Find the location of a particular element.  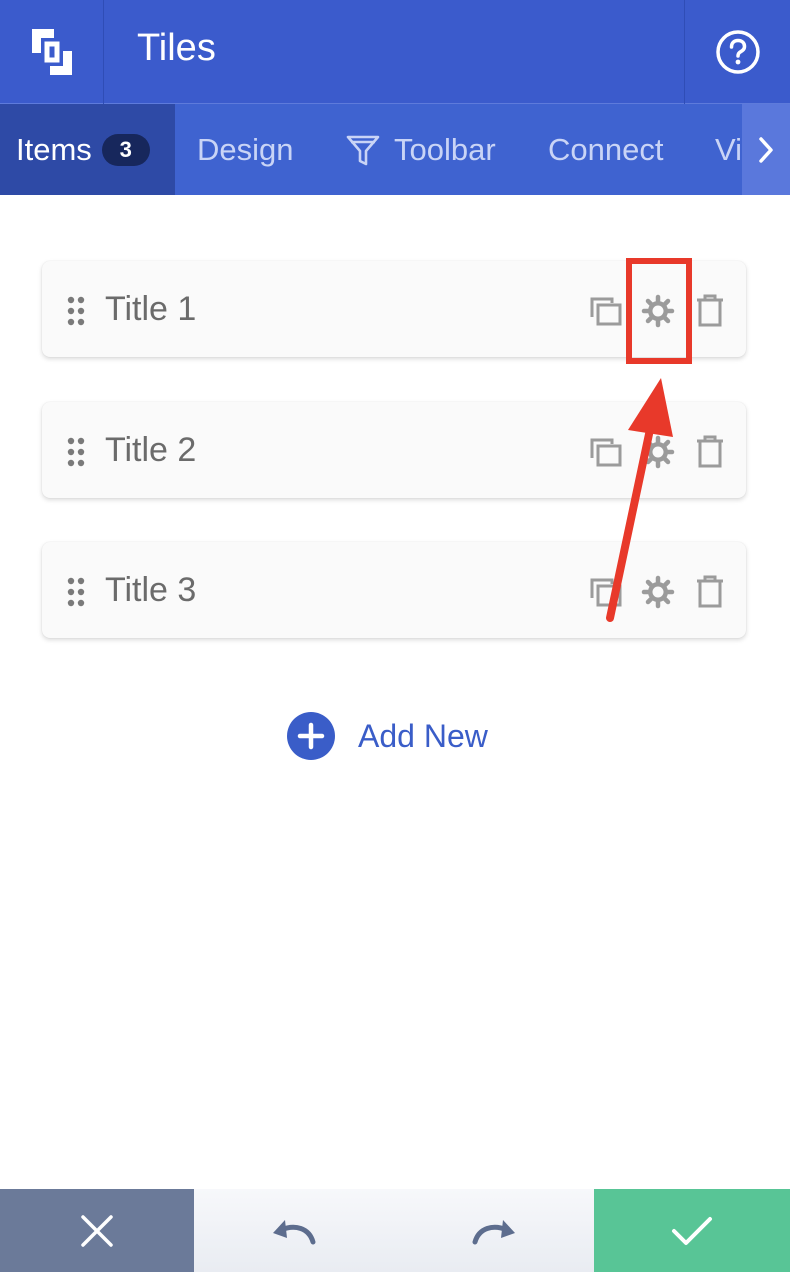

tabs-scroll-right-button is located at coordinates (766, 149).